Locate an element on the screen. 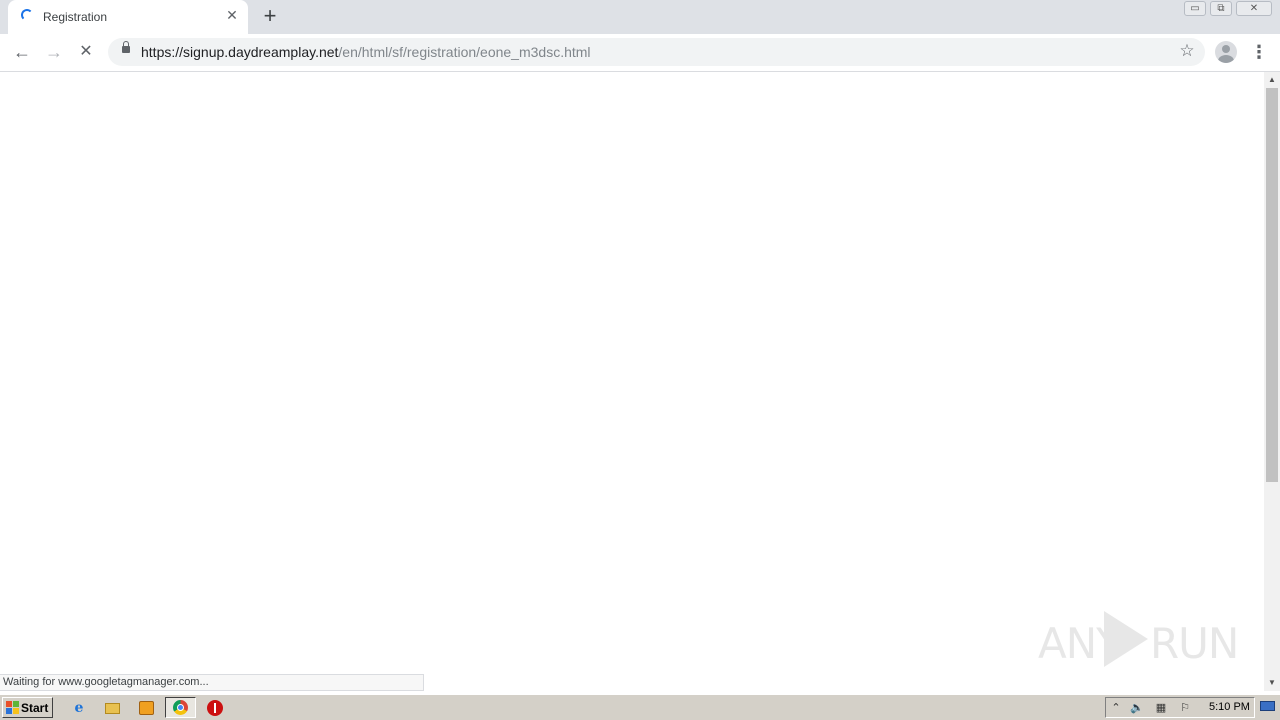 The height and width of the screenshot is (720, 1280). back-button: ← is located at coordinates (22, 52).